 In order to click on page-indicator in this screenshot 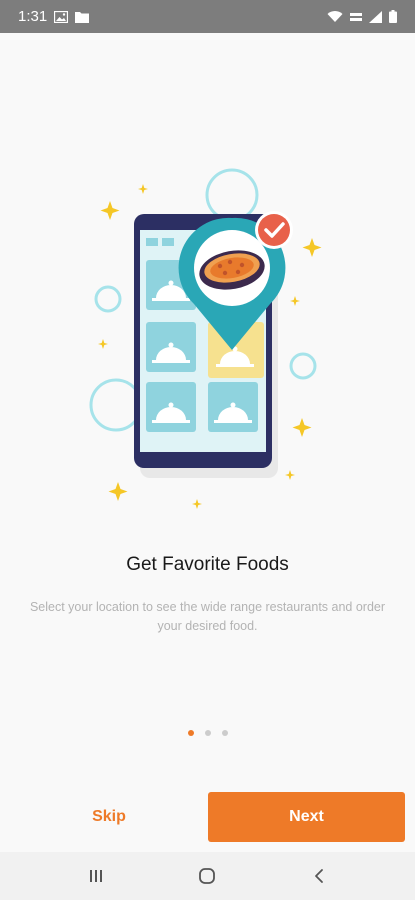, I will do `click(207, 733)`.